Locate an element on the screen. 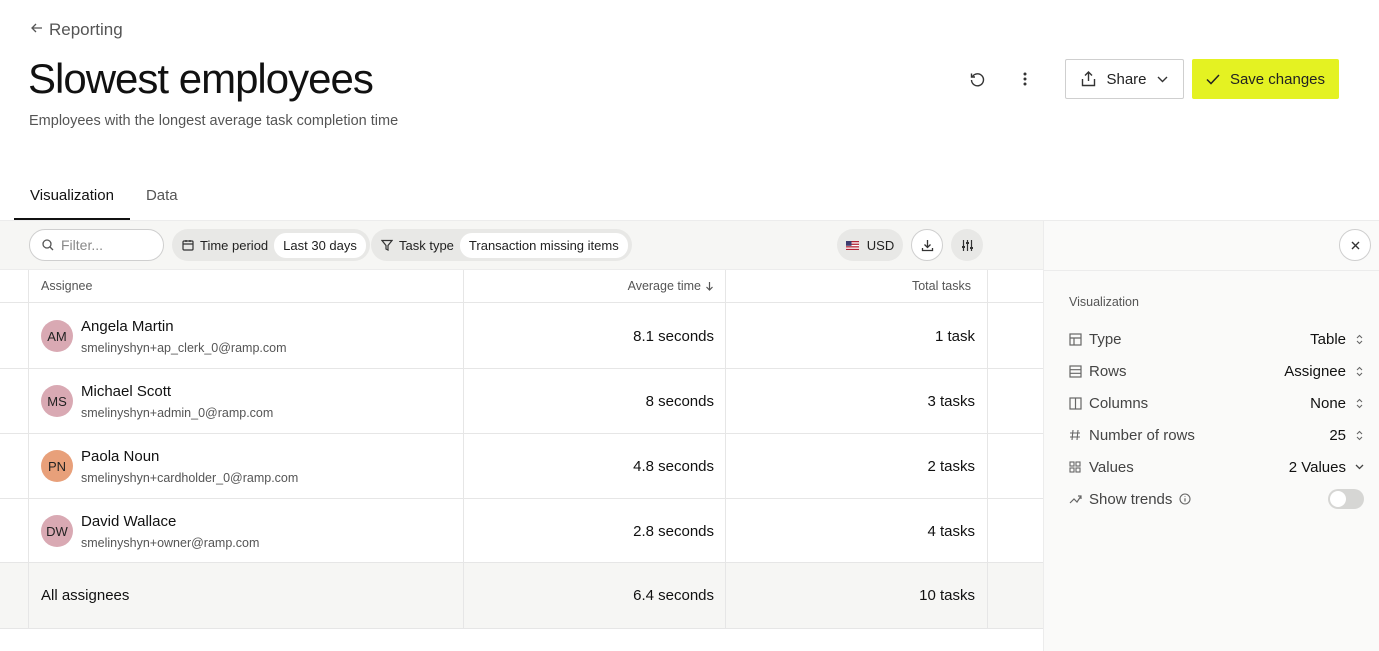 The height and width of the screenshot is (651, 1379). column-header-label: Average time is located at coordinates (664, 286).